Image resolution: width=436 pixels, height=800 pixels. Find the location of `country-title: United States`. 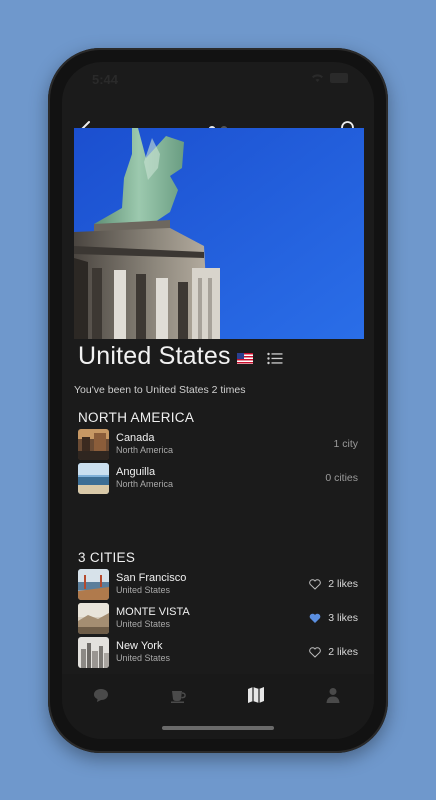

country-title: United States is located at coordinates (154, 356).